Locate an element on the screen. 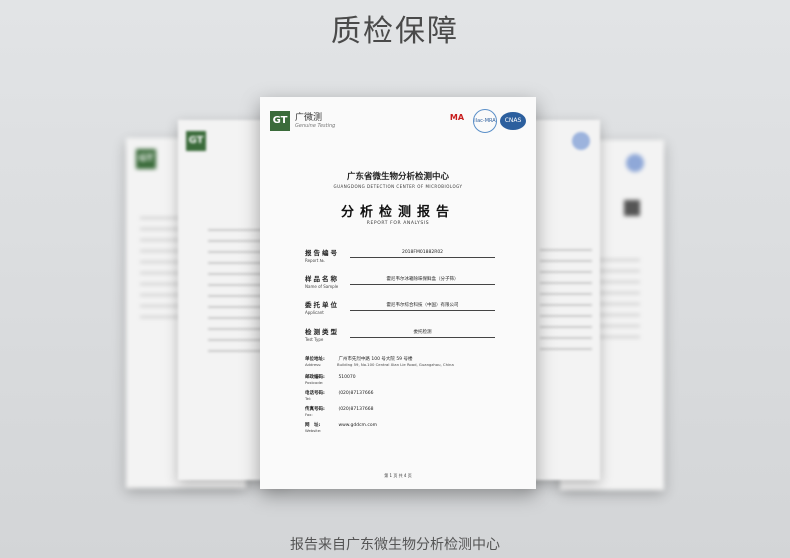  info-key-en: Website: is located at coordinates (313, 430).